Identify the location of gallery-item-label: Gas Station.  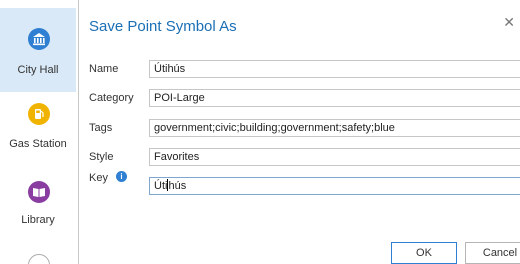
(38, 144).